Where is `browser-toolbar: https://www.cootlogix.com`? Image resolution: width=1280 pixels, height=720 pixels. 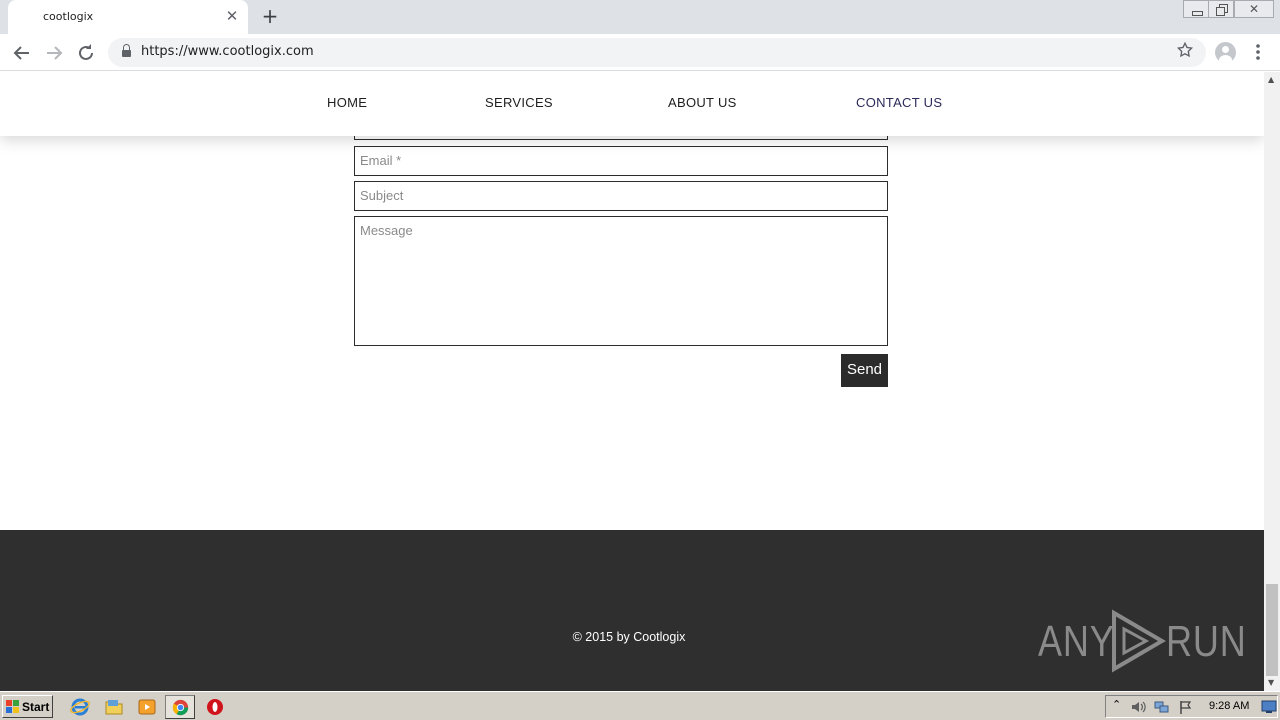 browser-toolbar: https://www.cootlogix.com is located at coordinates (640, 52).